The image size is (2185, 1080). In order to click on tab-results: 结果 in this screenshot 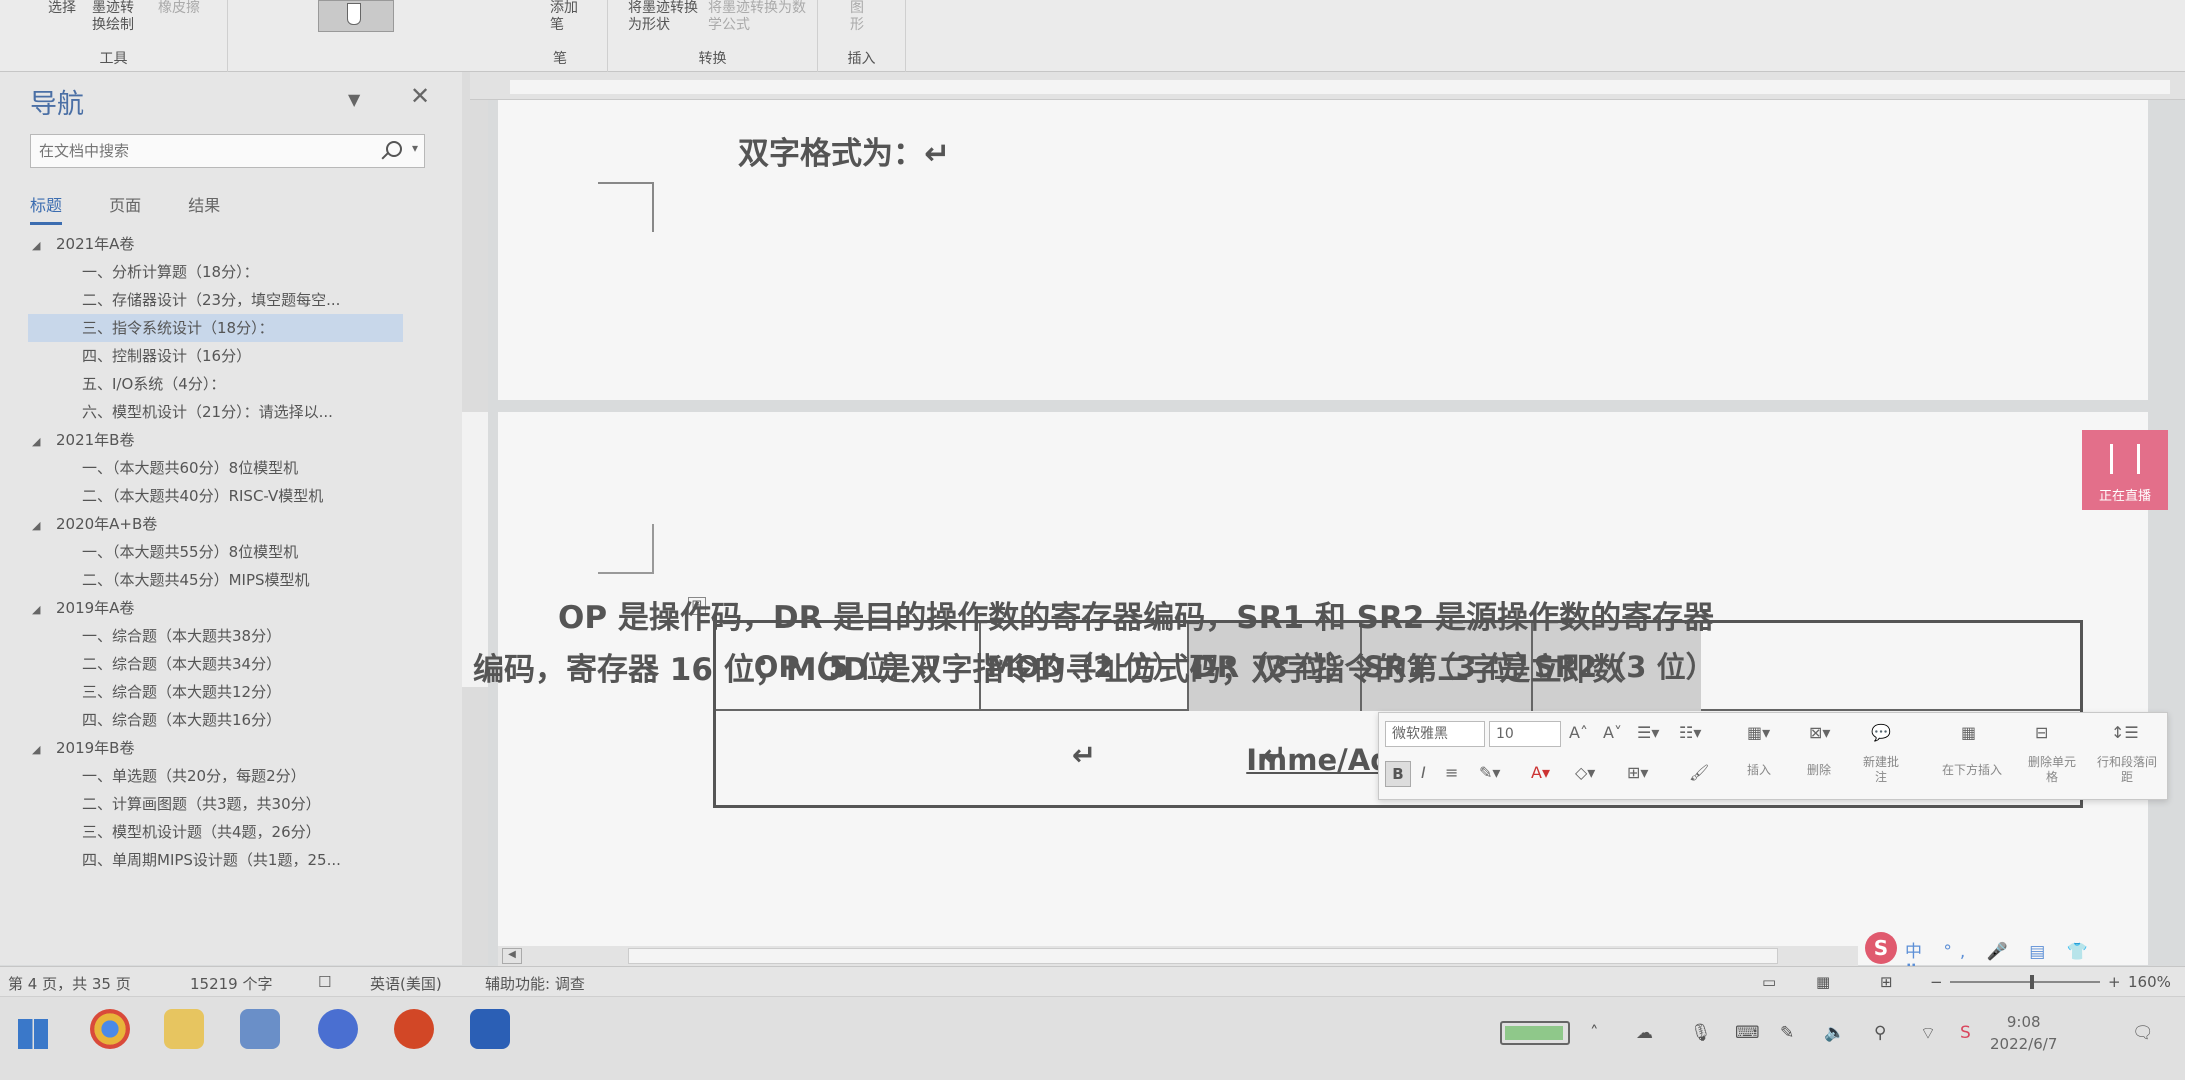, I will do `click(204, 207)`.